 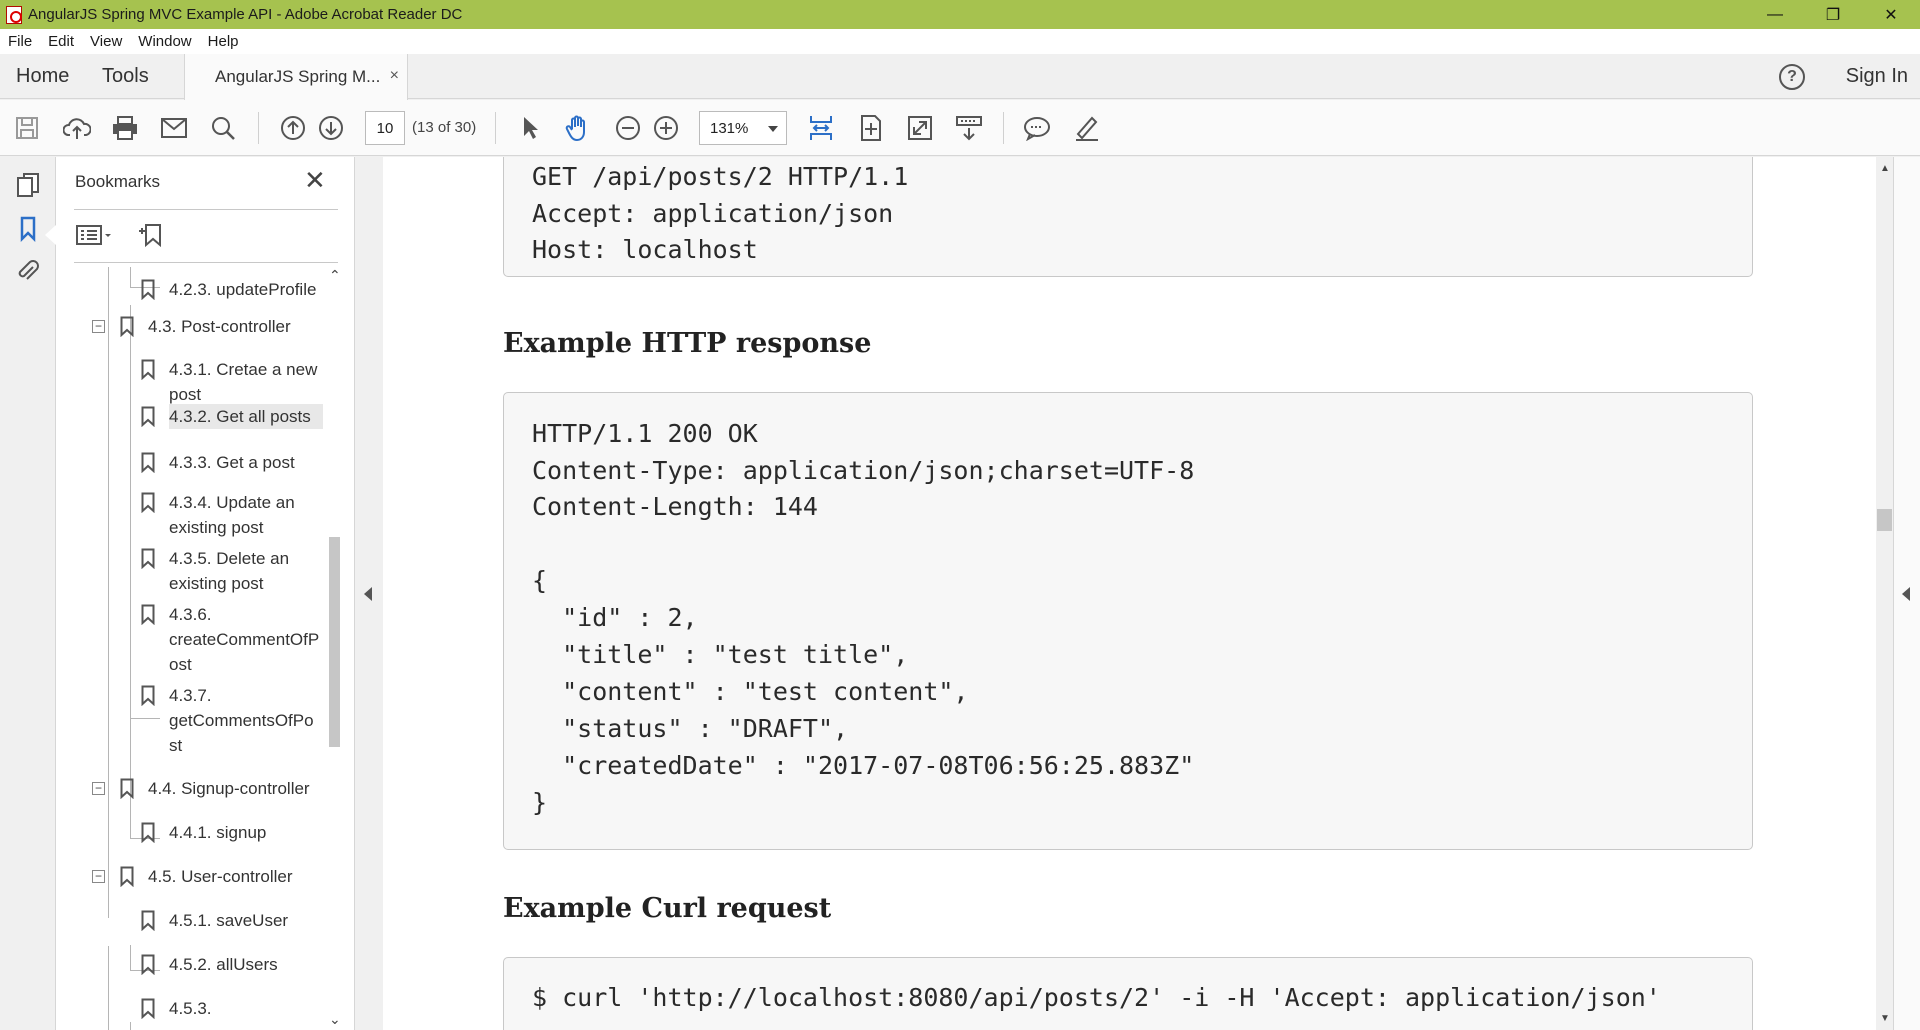 What do you see at coordinates (214, 920) in the screenshot?
I see `bookmark-item: 4.5.1. saveUser` at bounding box center [214, 920].